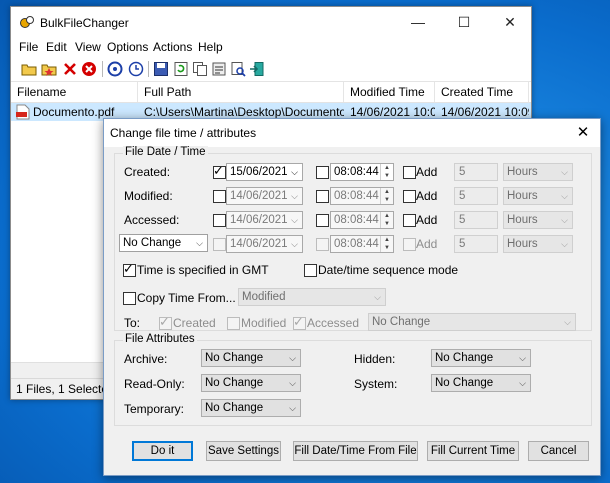 The height and width of the screenshot is (483, 610). What do you see at coordinates (136, 69) in the screenshot?
I see `clock-icon` at bounding box center [136, 69].